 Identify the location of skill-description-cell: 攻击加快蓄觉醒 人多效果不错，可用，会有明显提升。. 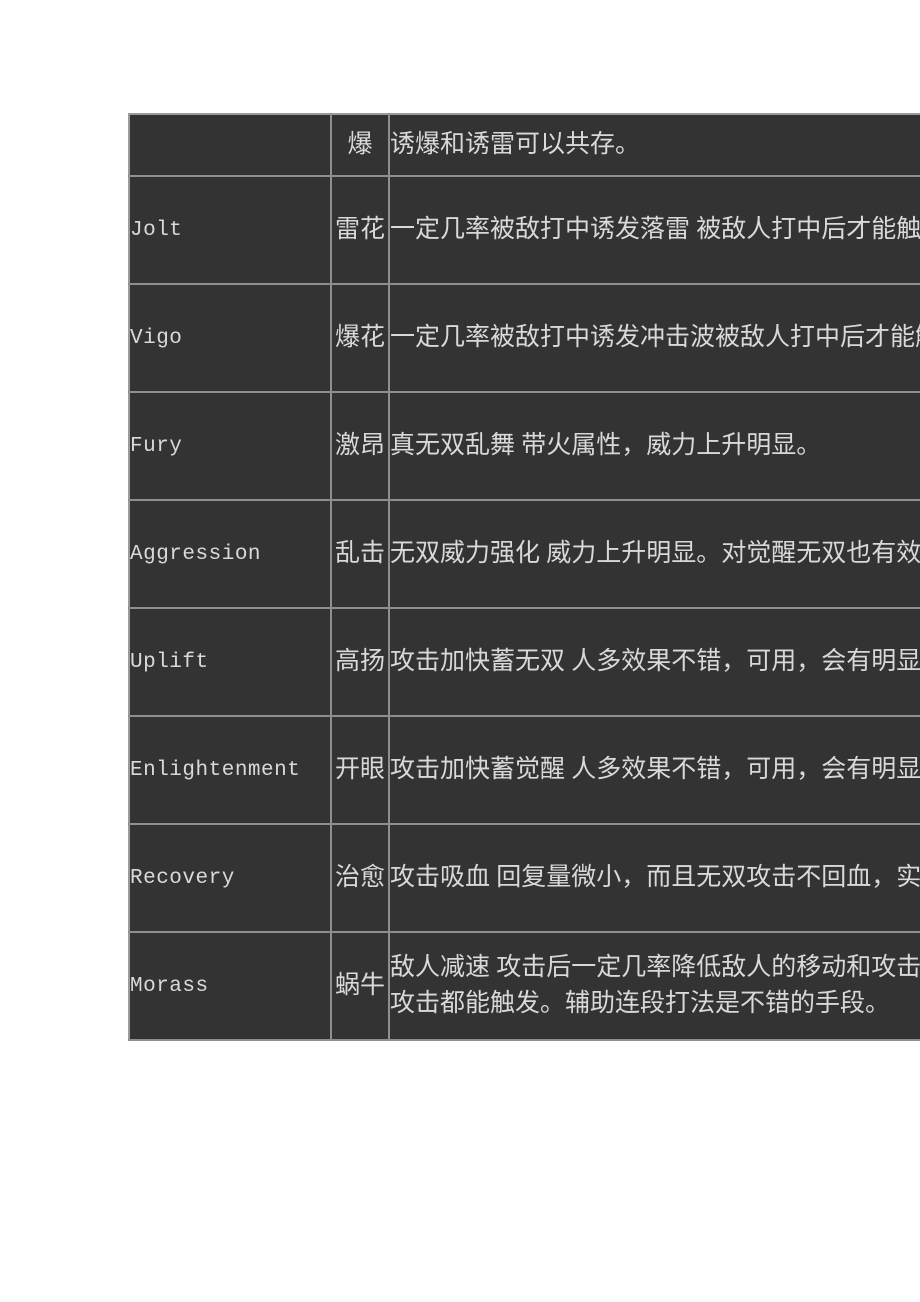
(654, 770).